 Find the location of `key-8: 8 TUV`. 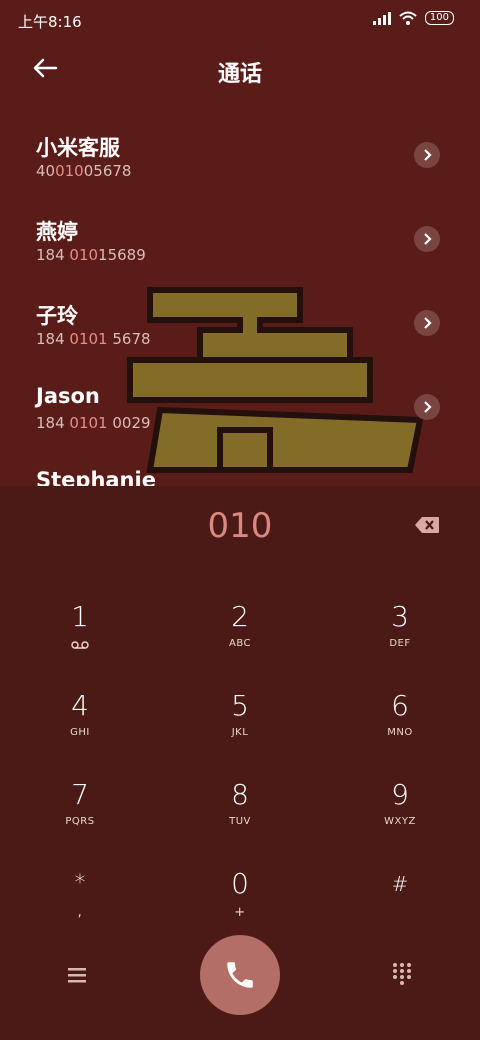

key-8: 8 TUV is located at coordinates (240, 818).